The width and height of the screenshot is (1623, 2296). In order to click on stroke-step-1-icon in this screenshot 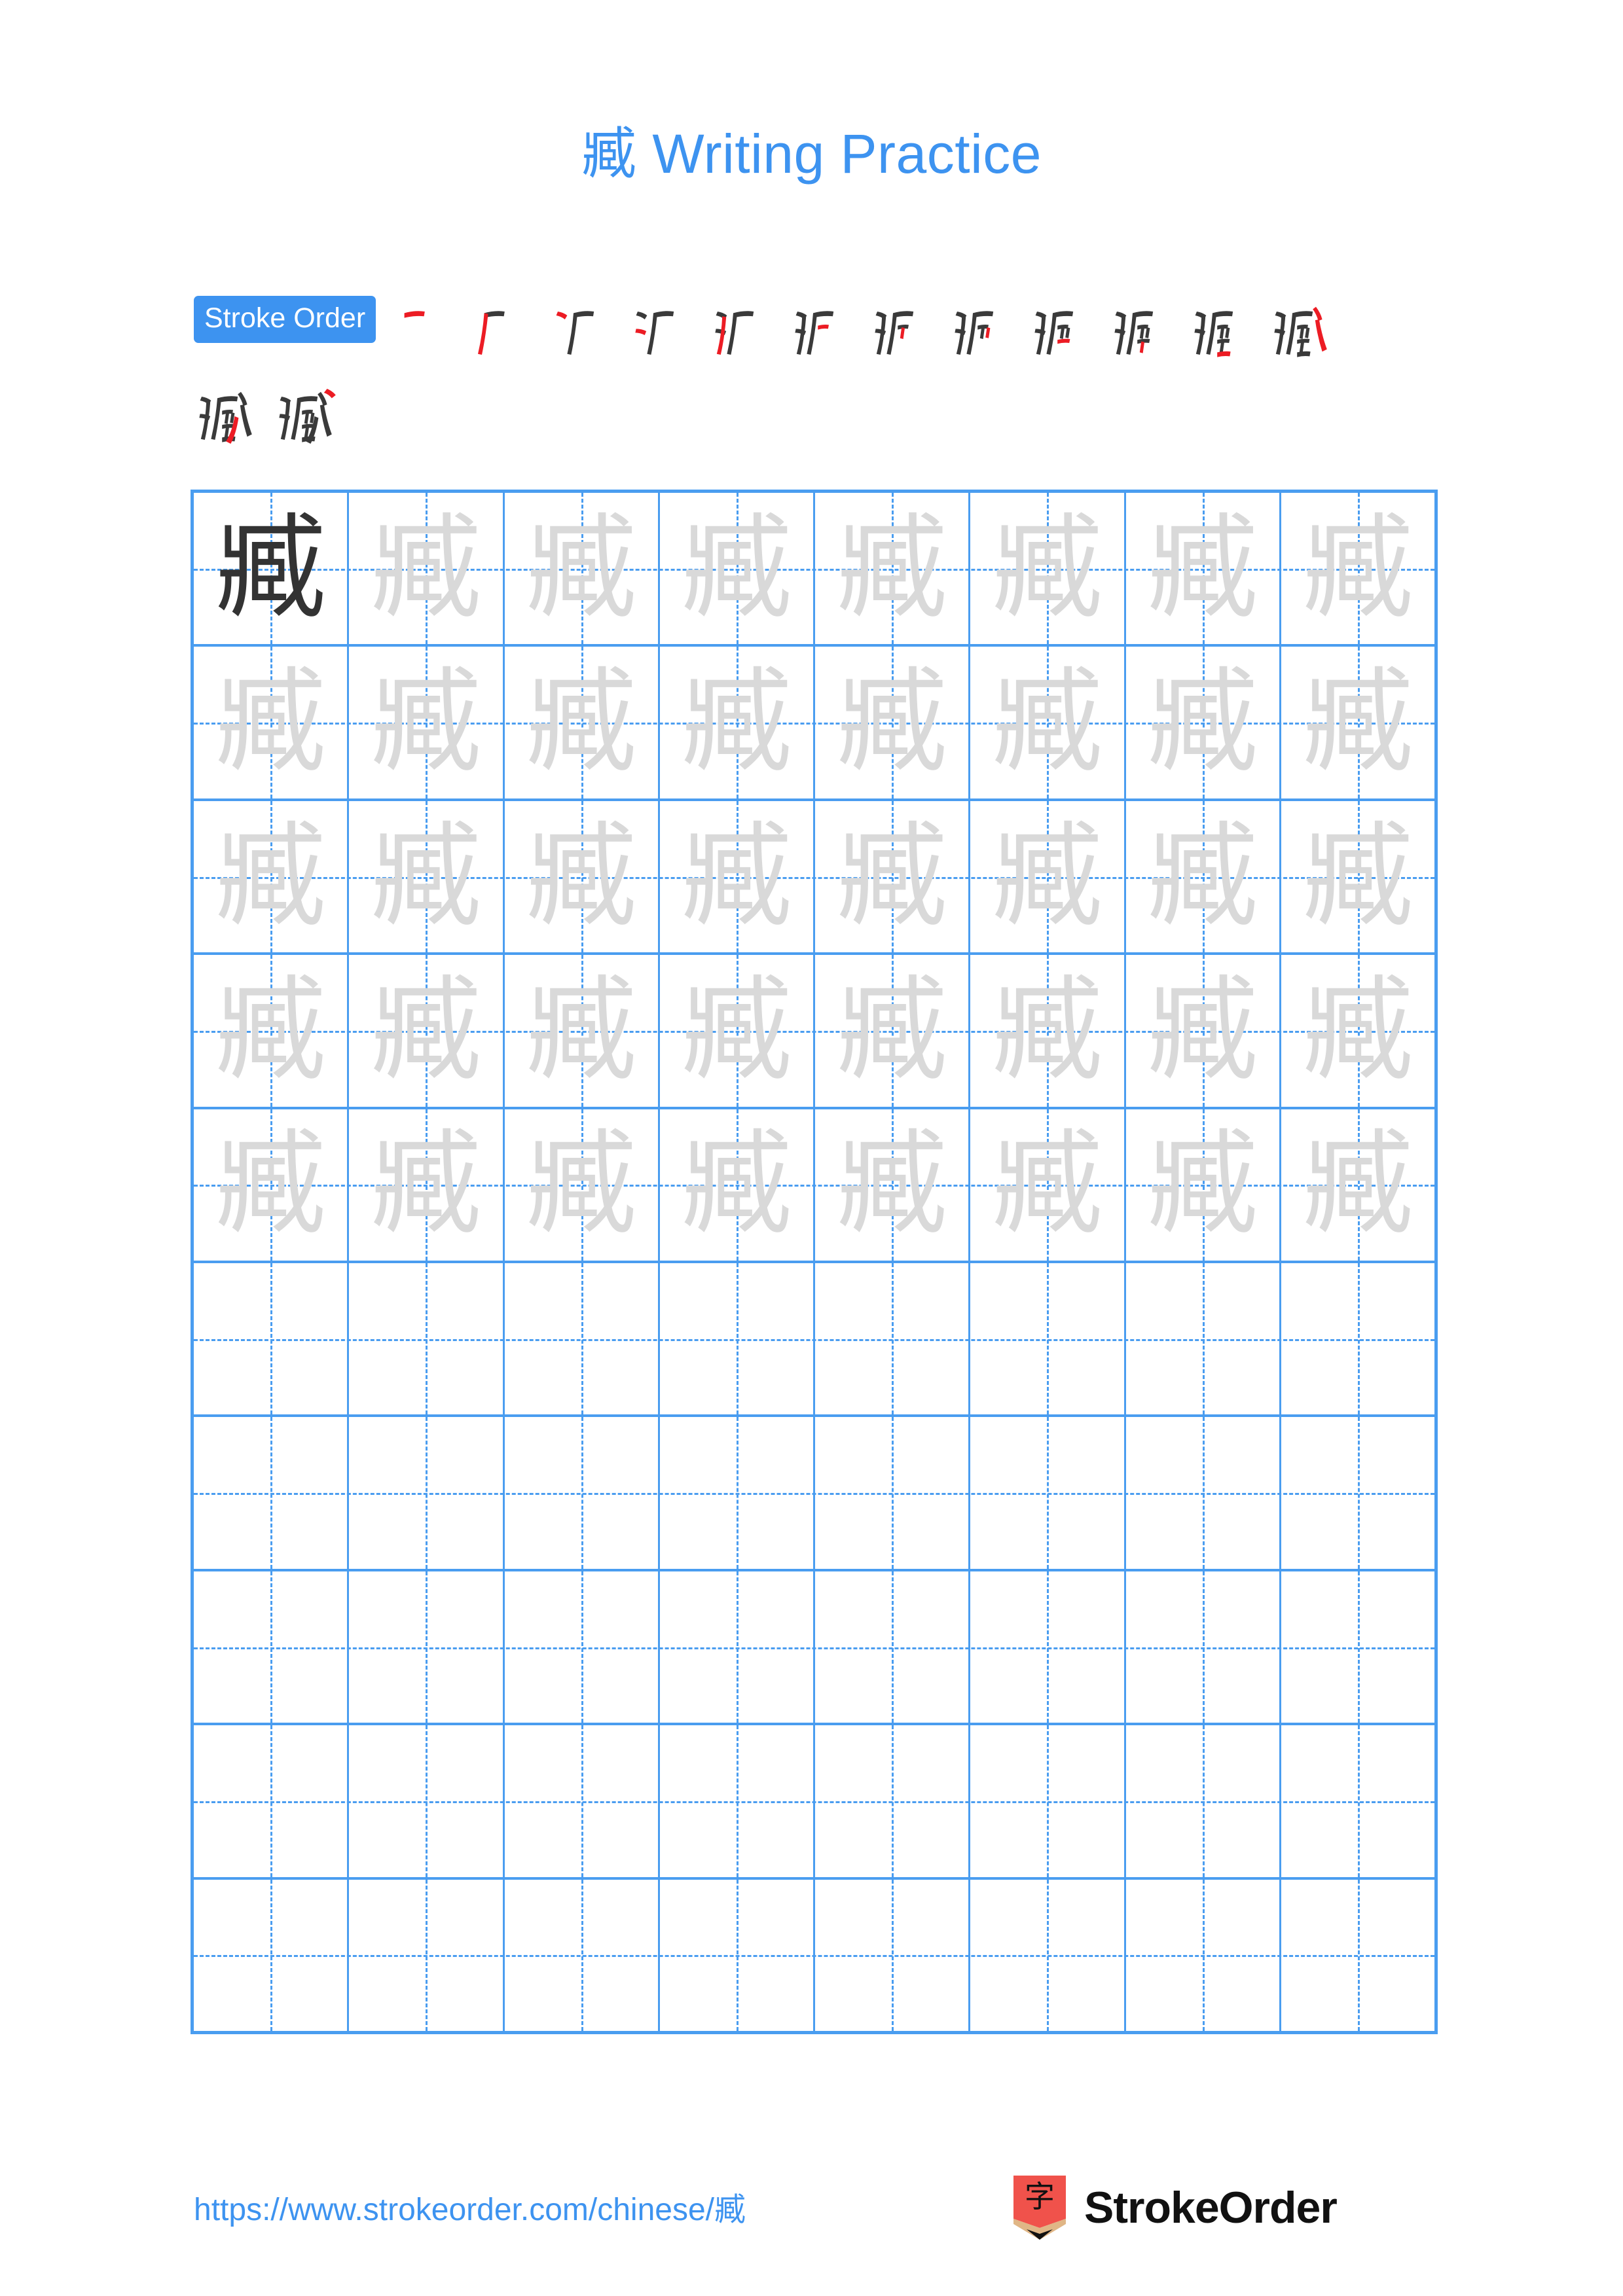, I will do `click(414, 314)`.